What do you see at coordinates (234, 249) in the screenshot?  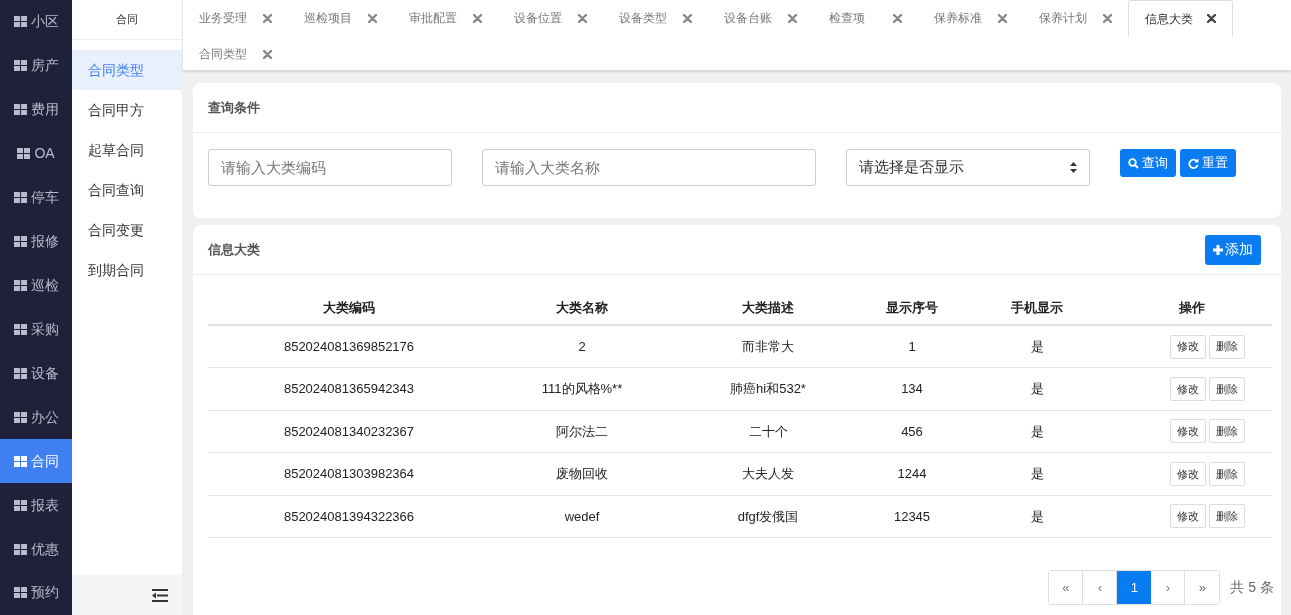 I see `panel-title: 信息大类` at bounding box center [234, 249].